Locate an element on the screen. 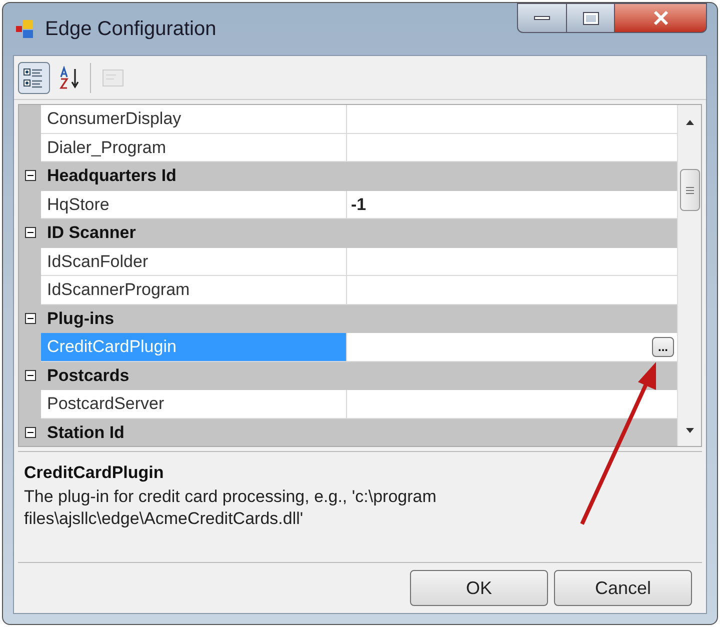 Image resolution: width=720 pixels, height=627 pixels. close-icon is located at coordinates (660, 18).